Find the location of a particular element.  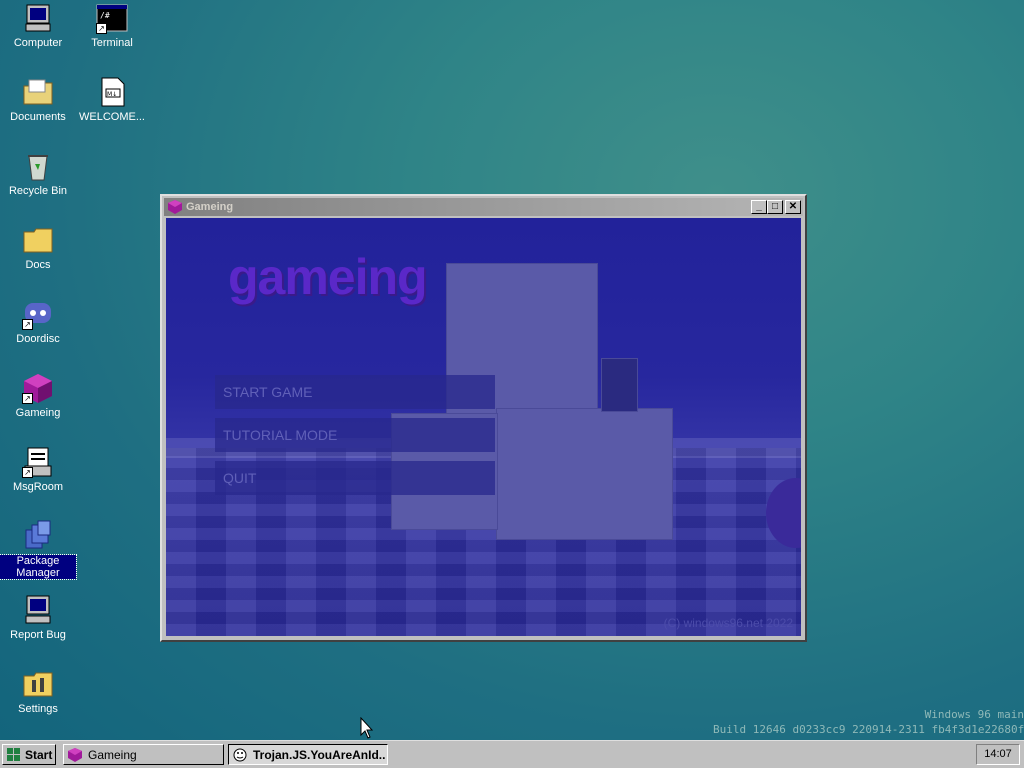

desktop-icon-documents: Documents is located at coordinates (38, 99).